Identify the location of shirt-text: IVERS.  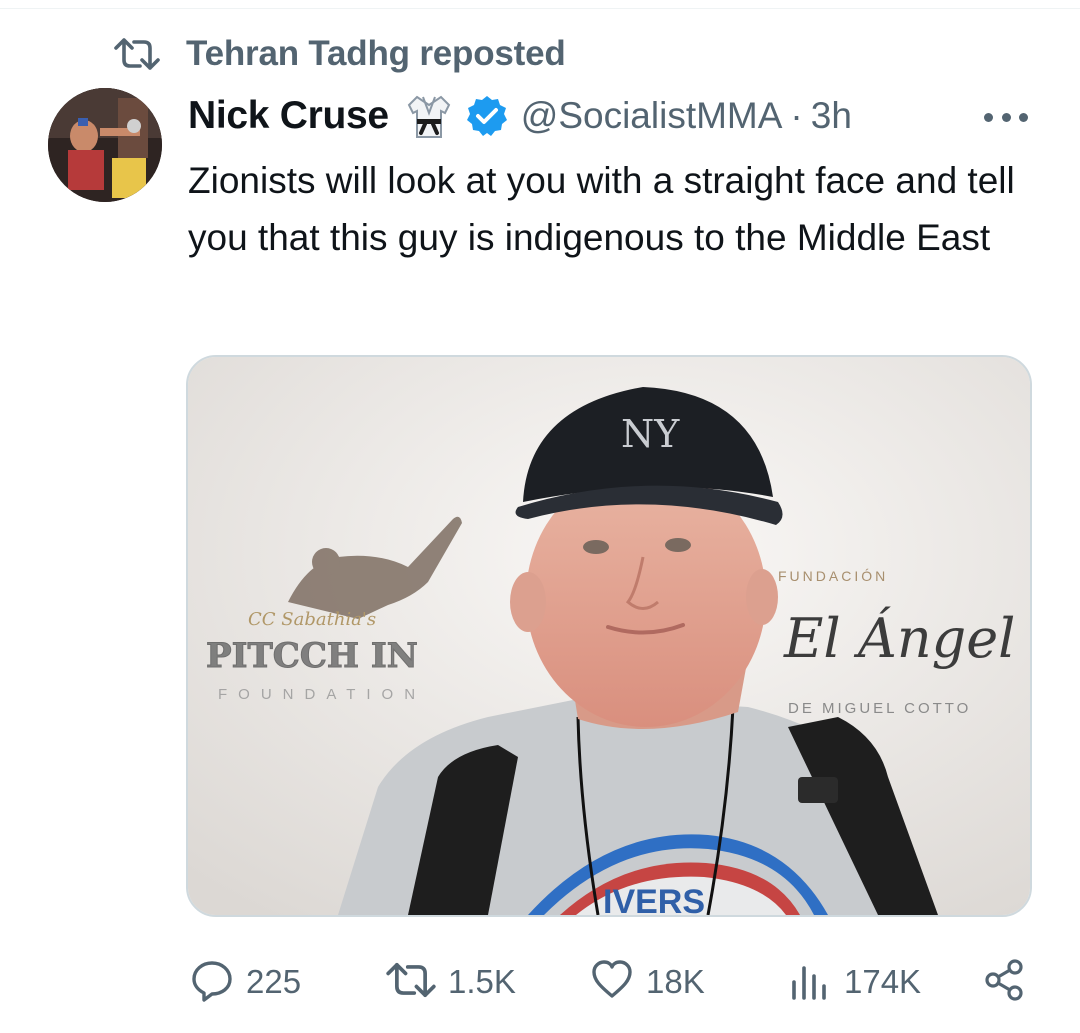
(654, 899).